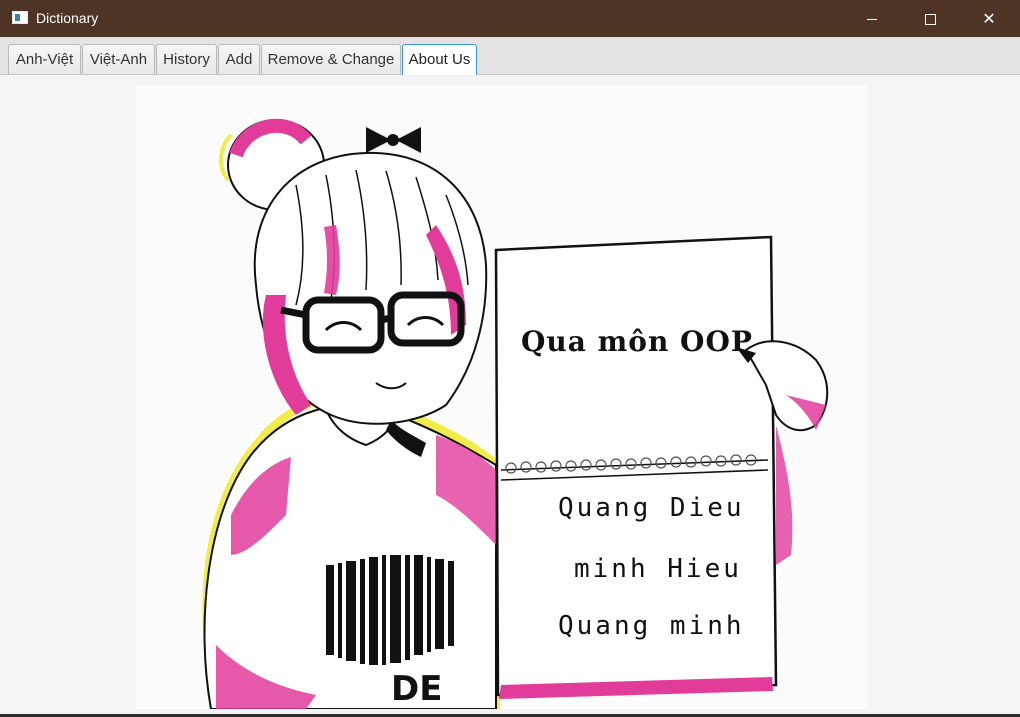 Image resolution: width=1020 pixels, height=717 pixels. Describe the element at coordinates (658, 569) in the screenshot. I see `author-name: minh Hieu` at that location.